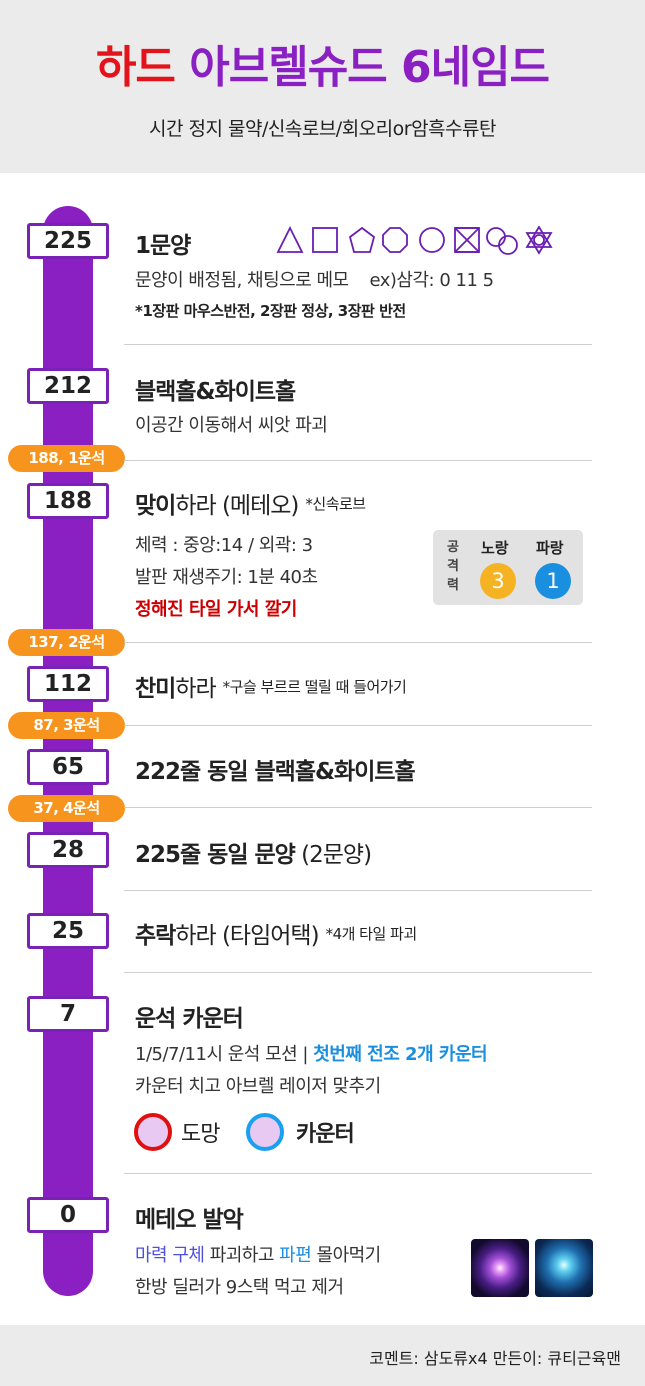 This screenshot has width=645, height=1386. I want to click on meteor-badge-2: 137, 2운석, so click(66, 642).